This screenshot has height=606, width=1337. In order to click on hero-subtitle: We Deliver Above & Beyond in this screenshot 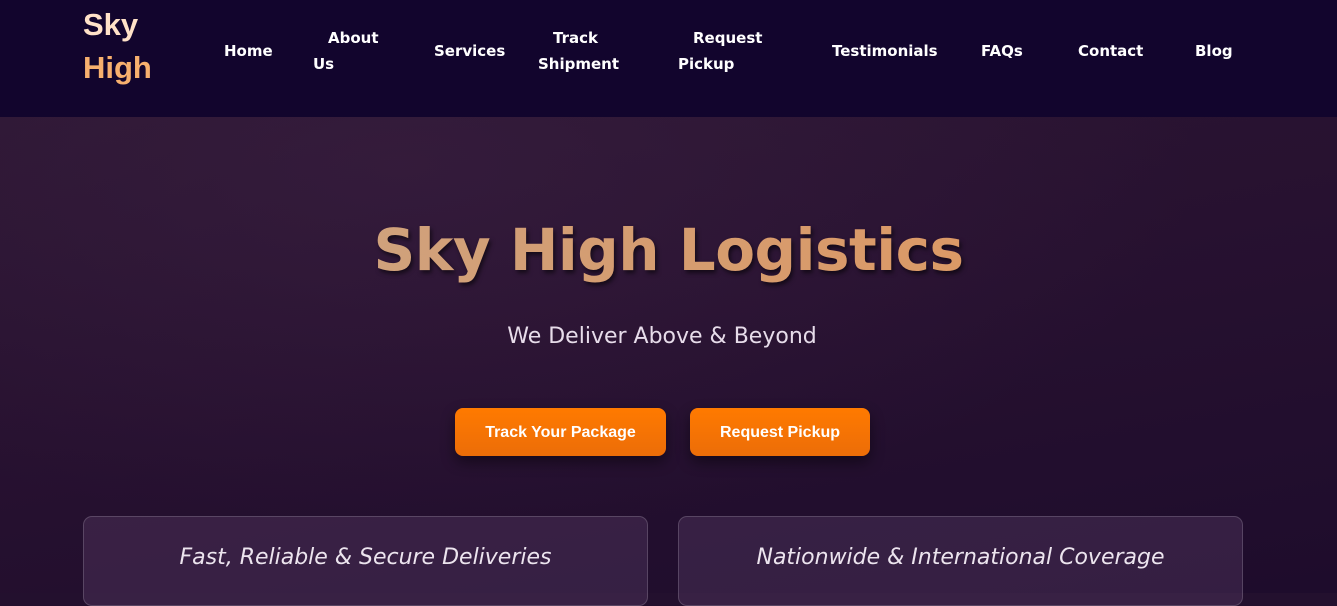, I will do `click(662, 336)`.